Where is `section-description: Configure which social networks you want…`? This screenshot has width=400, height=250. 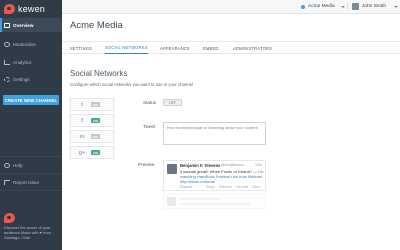
section-description: Configure which social networks you want… is located at coordinates (132, 84).